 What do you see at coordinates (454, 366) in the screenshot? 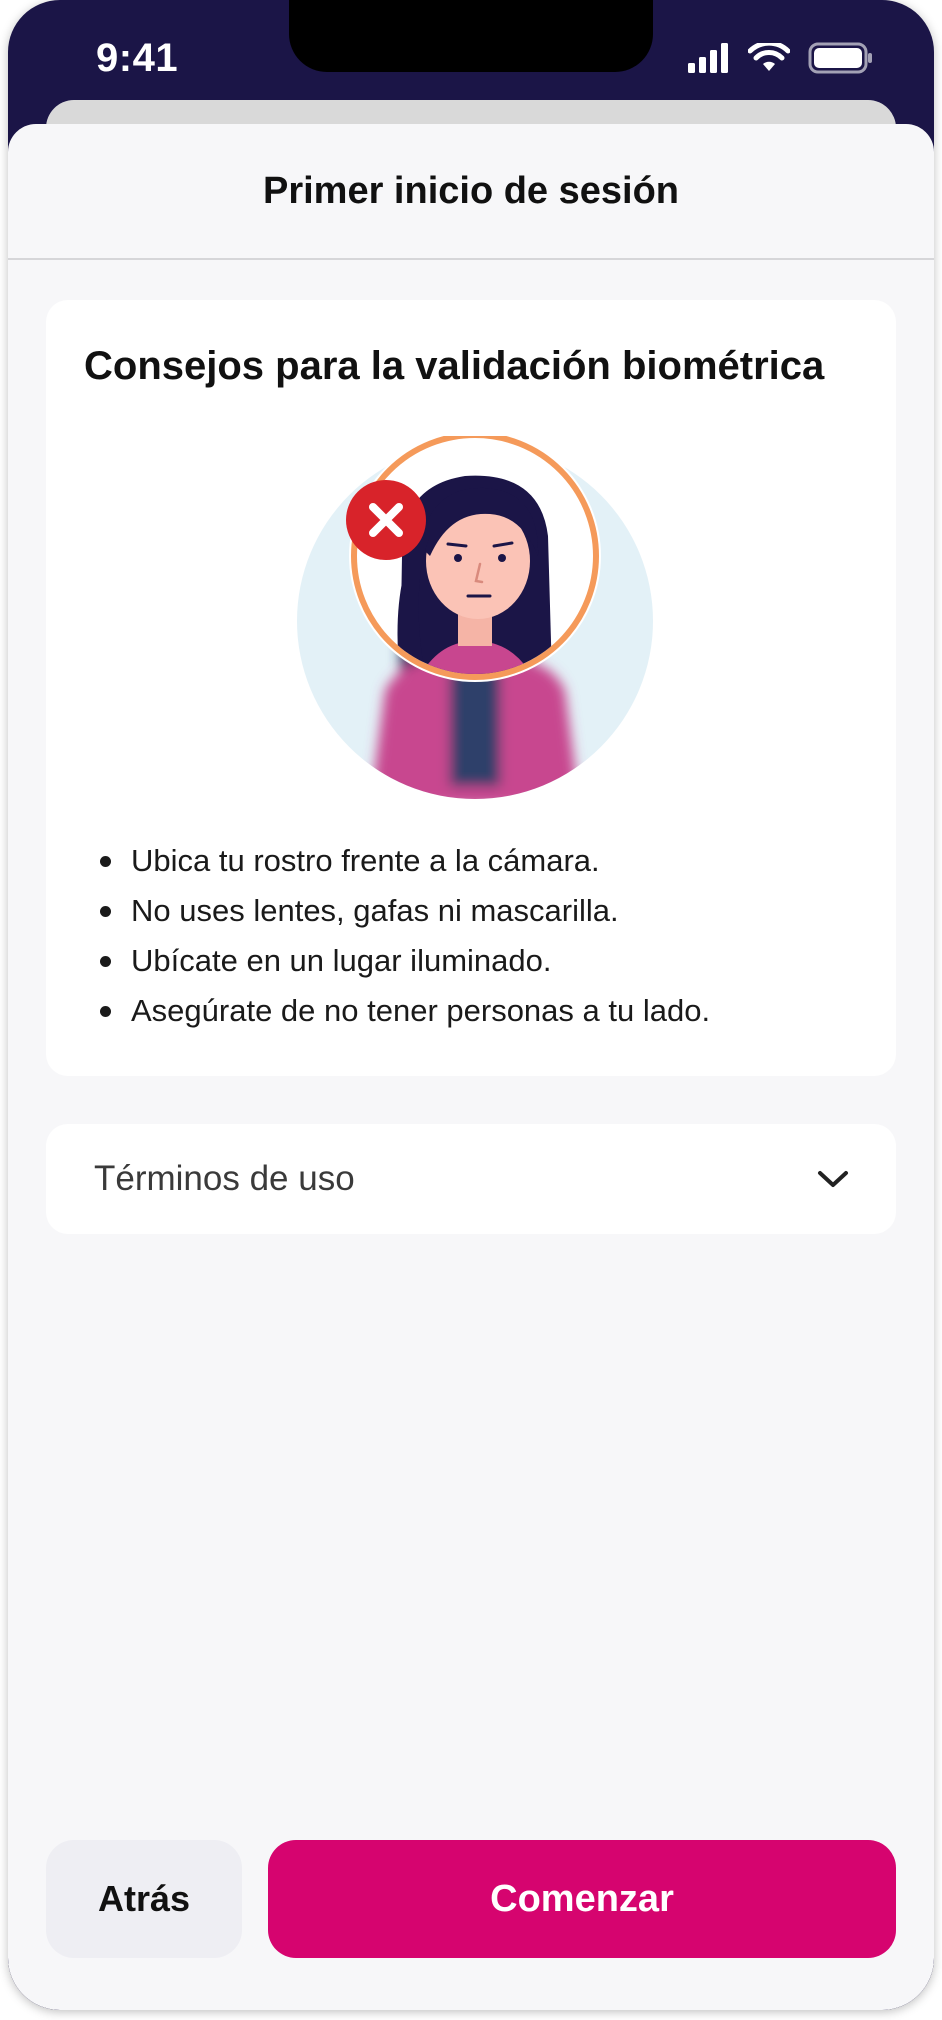
I see `tips-title: Consejos para la validación biométrica` at bounding box center [454, 366].